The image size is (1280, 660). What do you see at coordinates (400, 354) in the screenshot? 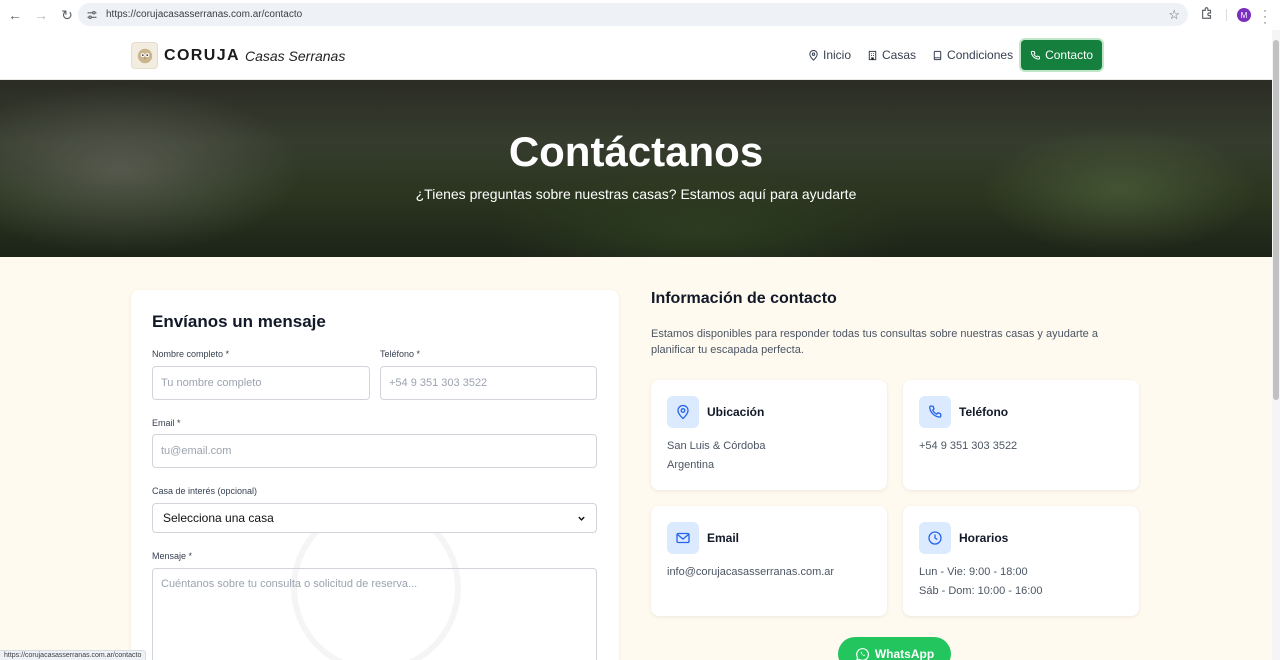
I see `phone-label: Teléfono *` at bounding box center [400, 354].